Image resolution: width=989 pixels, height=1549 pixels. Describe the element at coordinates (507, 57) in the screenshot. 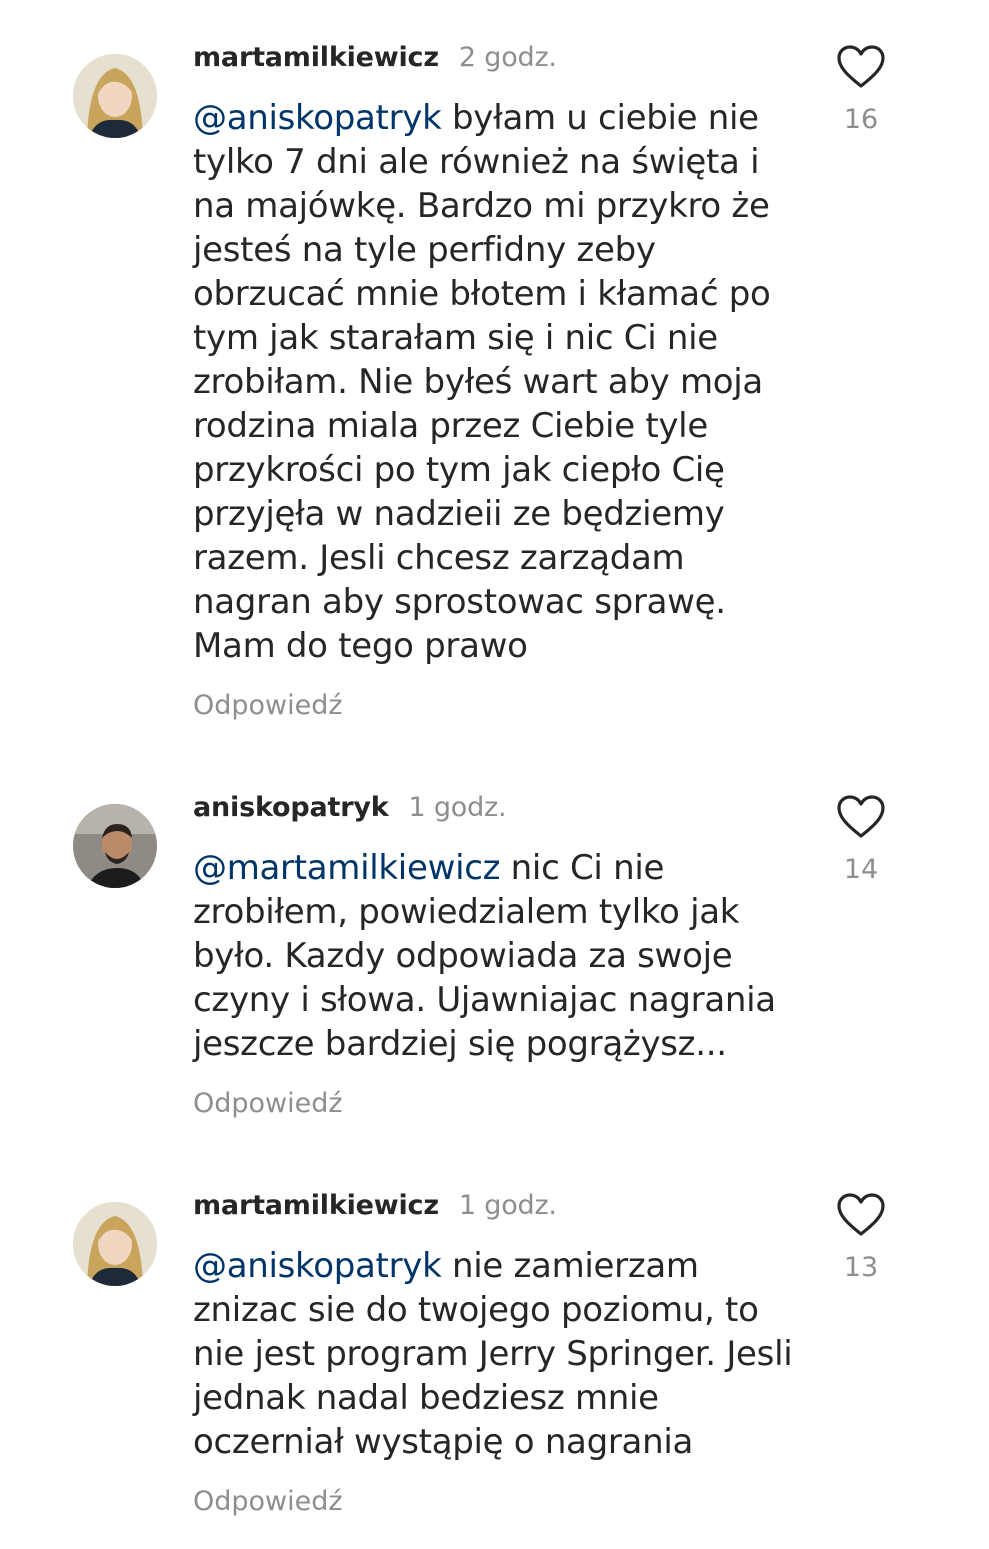

I see `comment-time: 2 godz.` at that location.